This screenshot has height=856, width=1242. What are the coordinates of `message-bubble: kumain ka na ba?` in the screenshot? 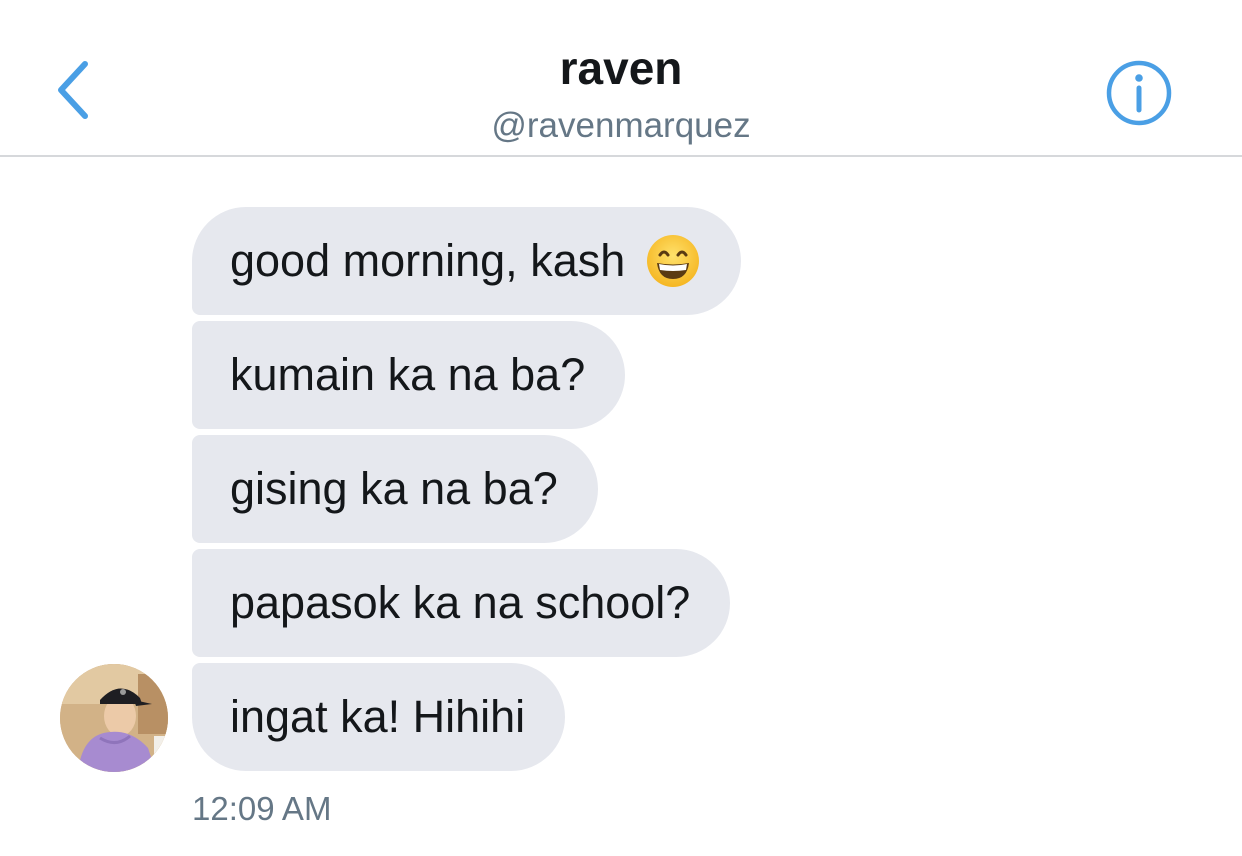 It's located at (409, 375).